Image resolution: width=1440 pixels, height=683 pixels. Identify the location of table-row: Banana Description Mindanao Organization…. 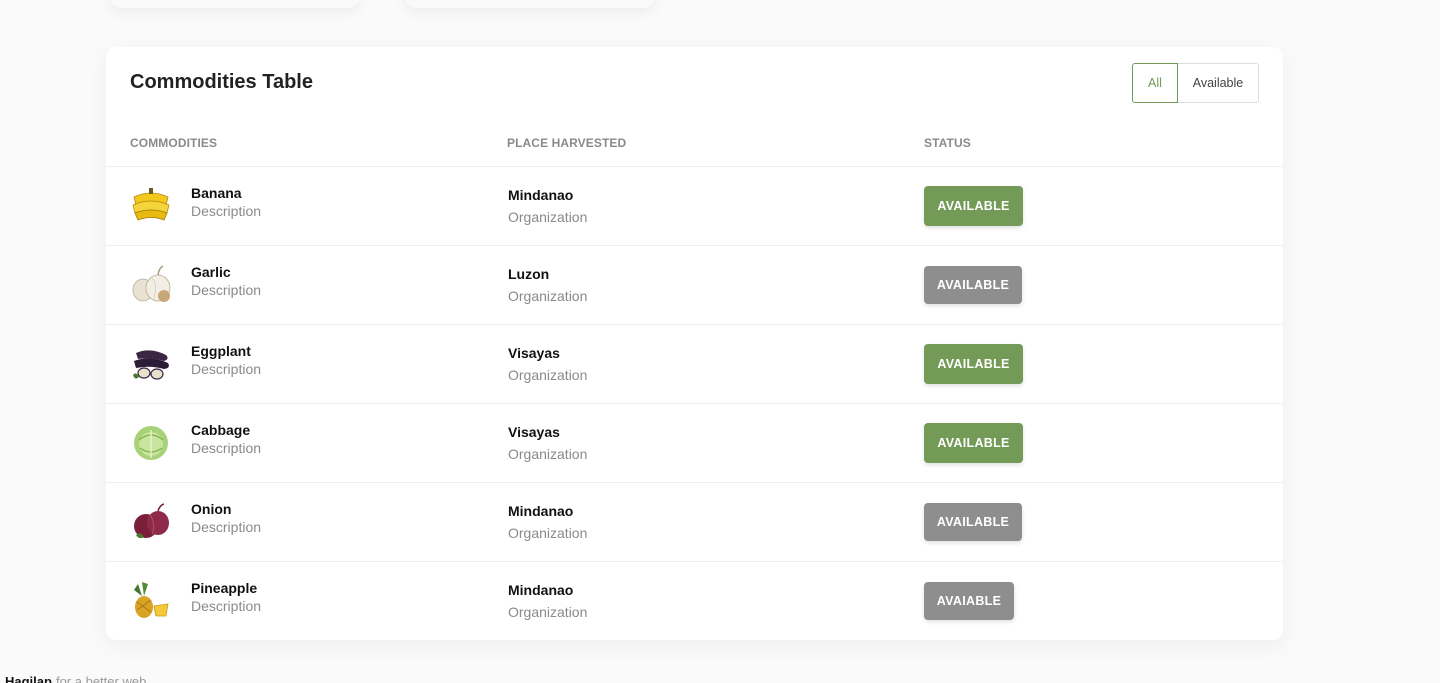
(694, 205).